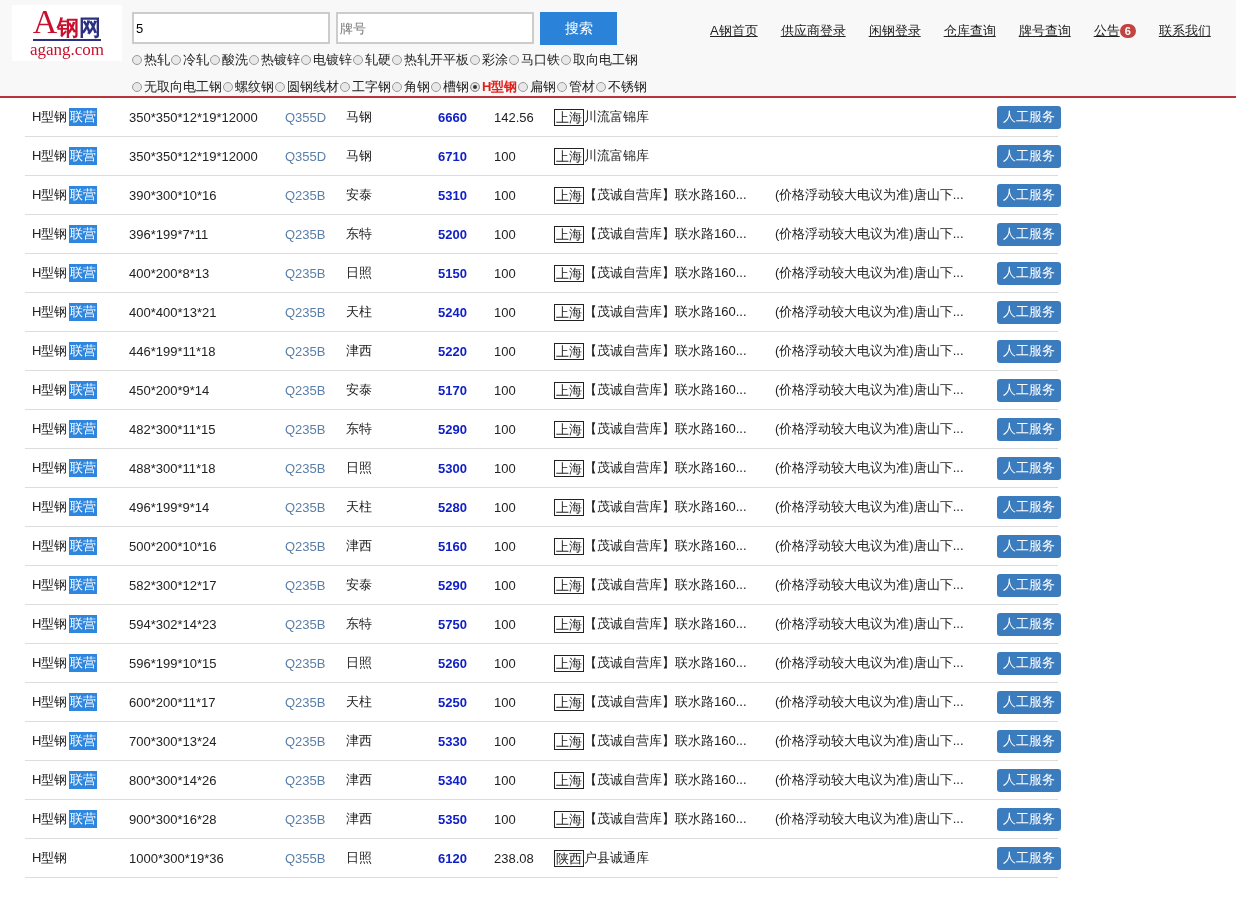 This screenshot has width=1236, height=898. I want to click on nav-link: 仓库查询, so click(969, 31).